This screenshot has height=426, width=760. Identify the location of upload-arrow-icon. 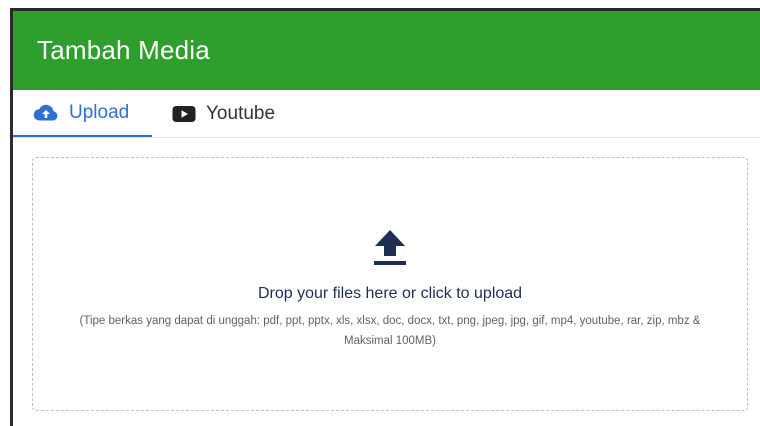
(390, 250).